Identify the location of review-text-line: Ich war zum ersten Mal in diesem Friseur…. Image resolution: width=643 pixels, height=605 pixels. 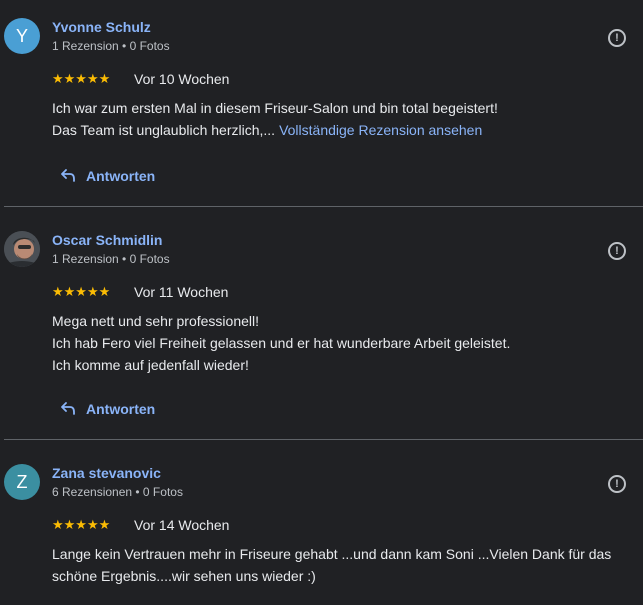
(275, 108).